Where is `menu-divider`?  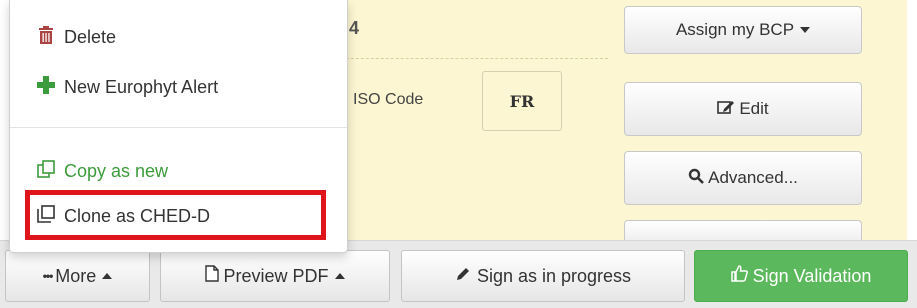 menu-divider is located at coordinates (178, 127).